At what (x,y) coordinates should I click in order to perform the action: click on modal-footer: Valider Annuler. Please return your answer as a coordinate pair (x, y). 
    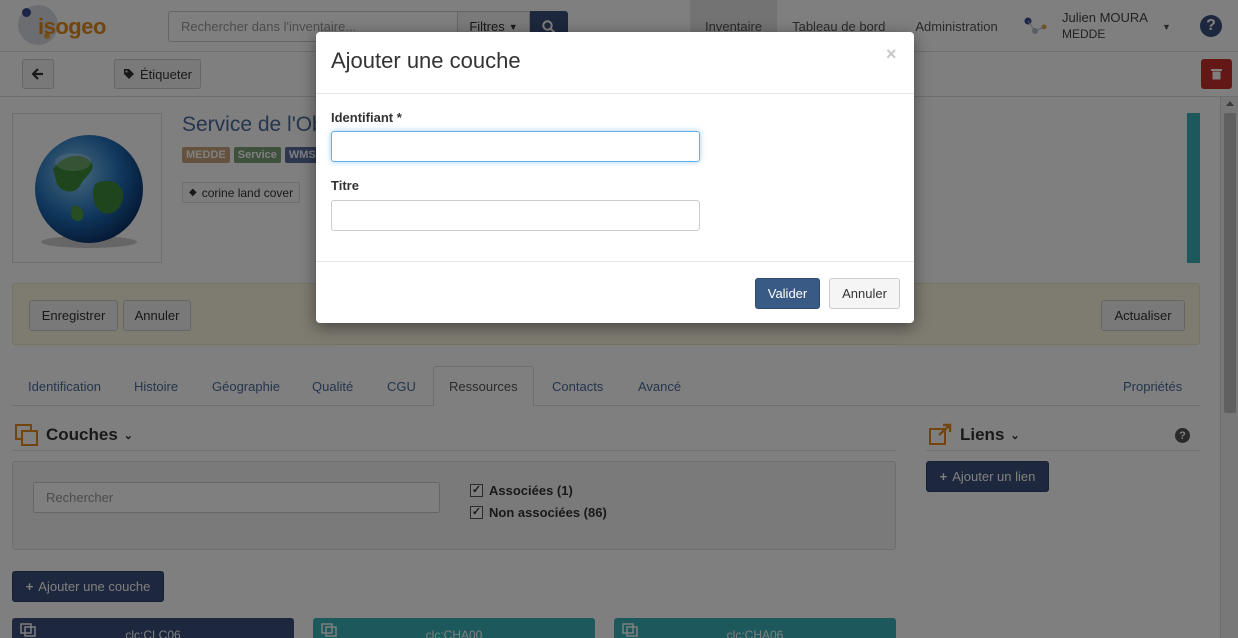
    Looking at the image, I should click on (615, 292).